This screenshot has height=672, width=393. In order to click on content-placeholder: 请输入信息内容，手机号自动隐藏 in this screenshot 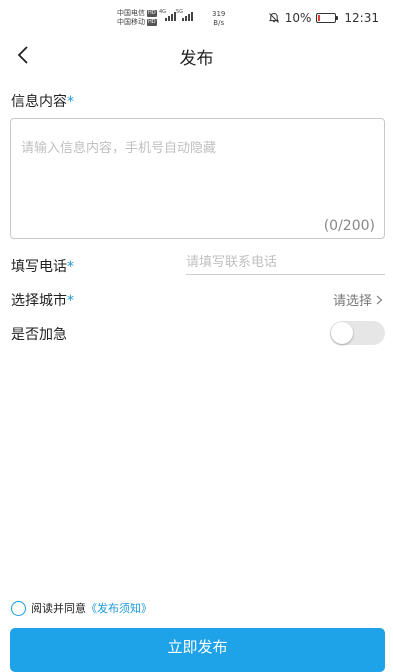, I will do `click(119, 148)`.